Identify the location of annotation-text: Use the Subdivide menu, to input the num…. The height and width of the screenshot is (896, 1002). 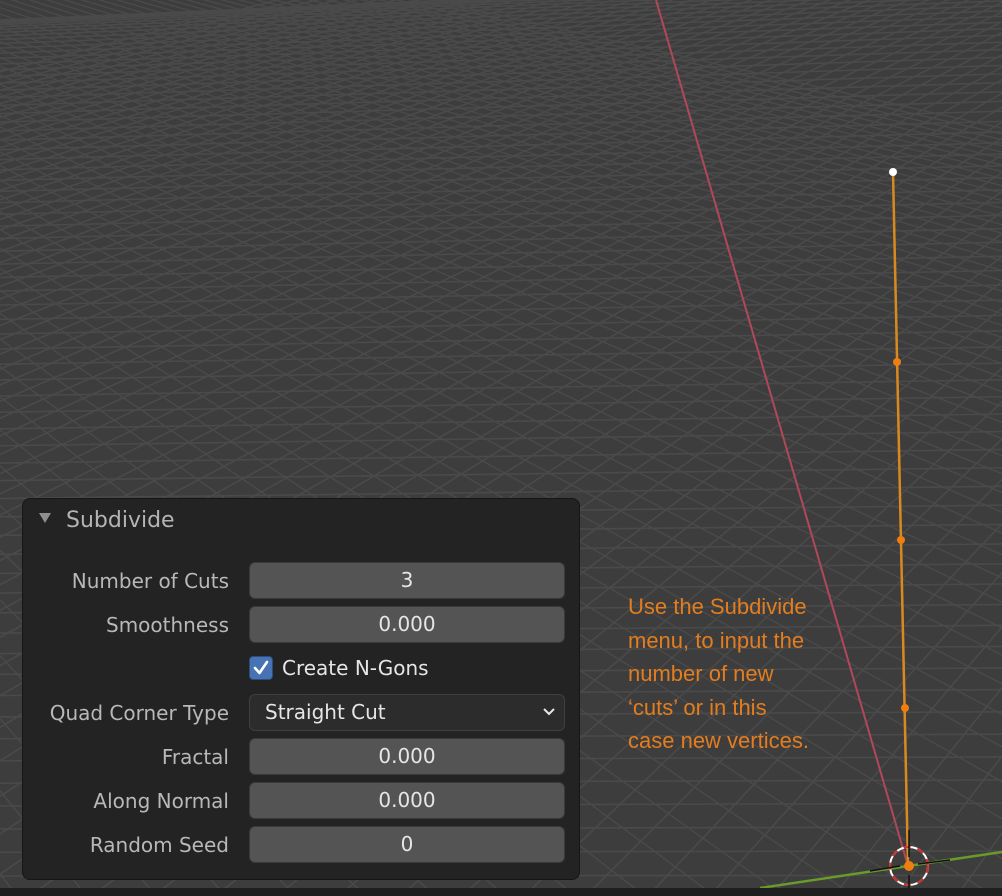
(743, 674).